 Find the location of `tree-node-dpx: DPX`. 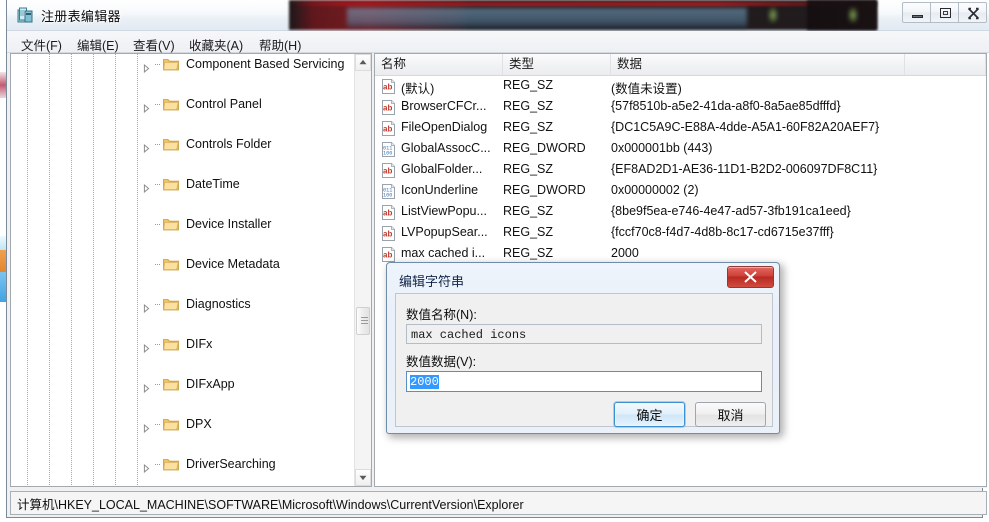

tree-node-dpx: DPX is located at coordinates (182, 424).